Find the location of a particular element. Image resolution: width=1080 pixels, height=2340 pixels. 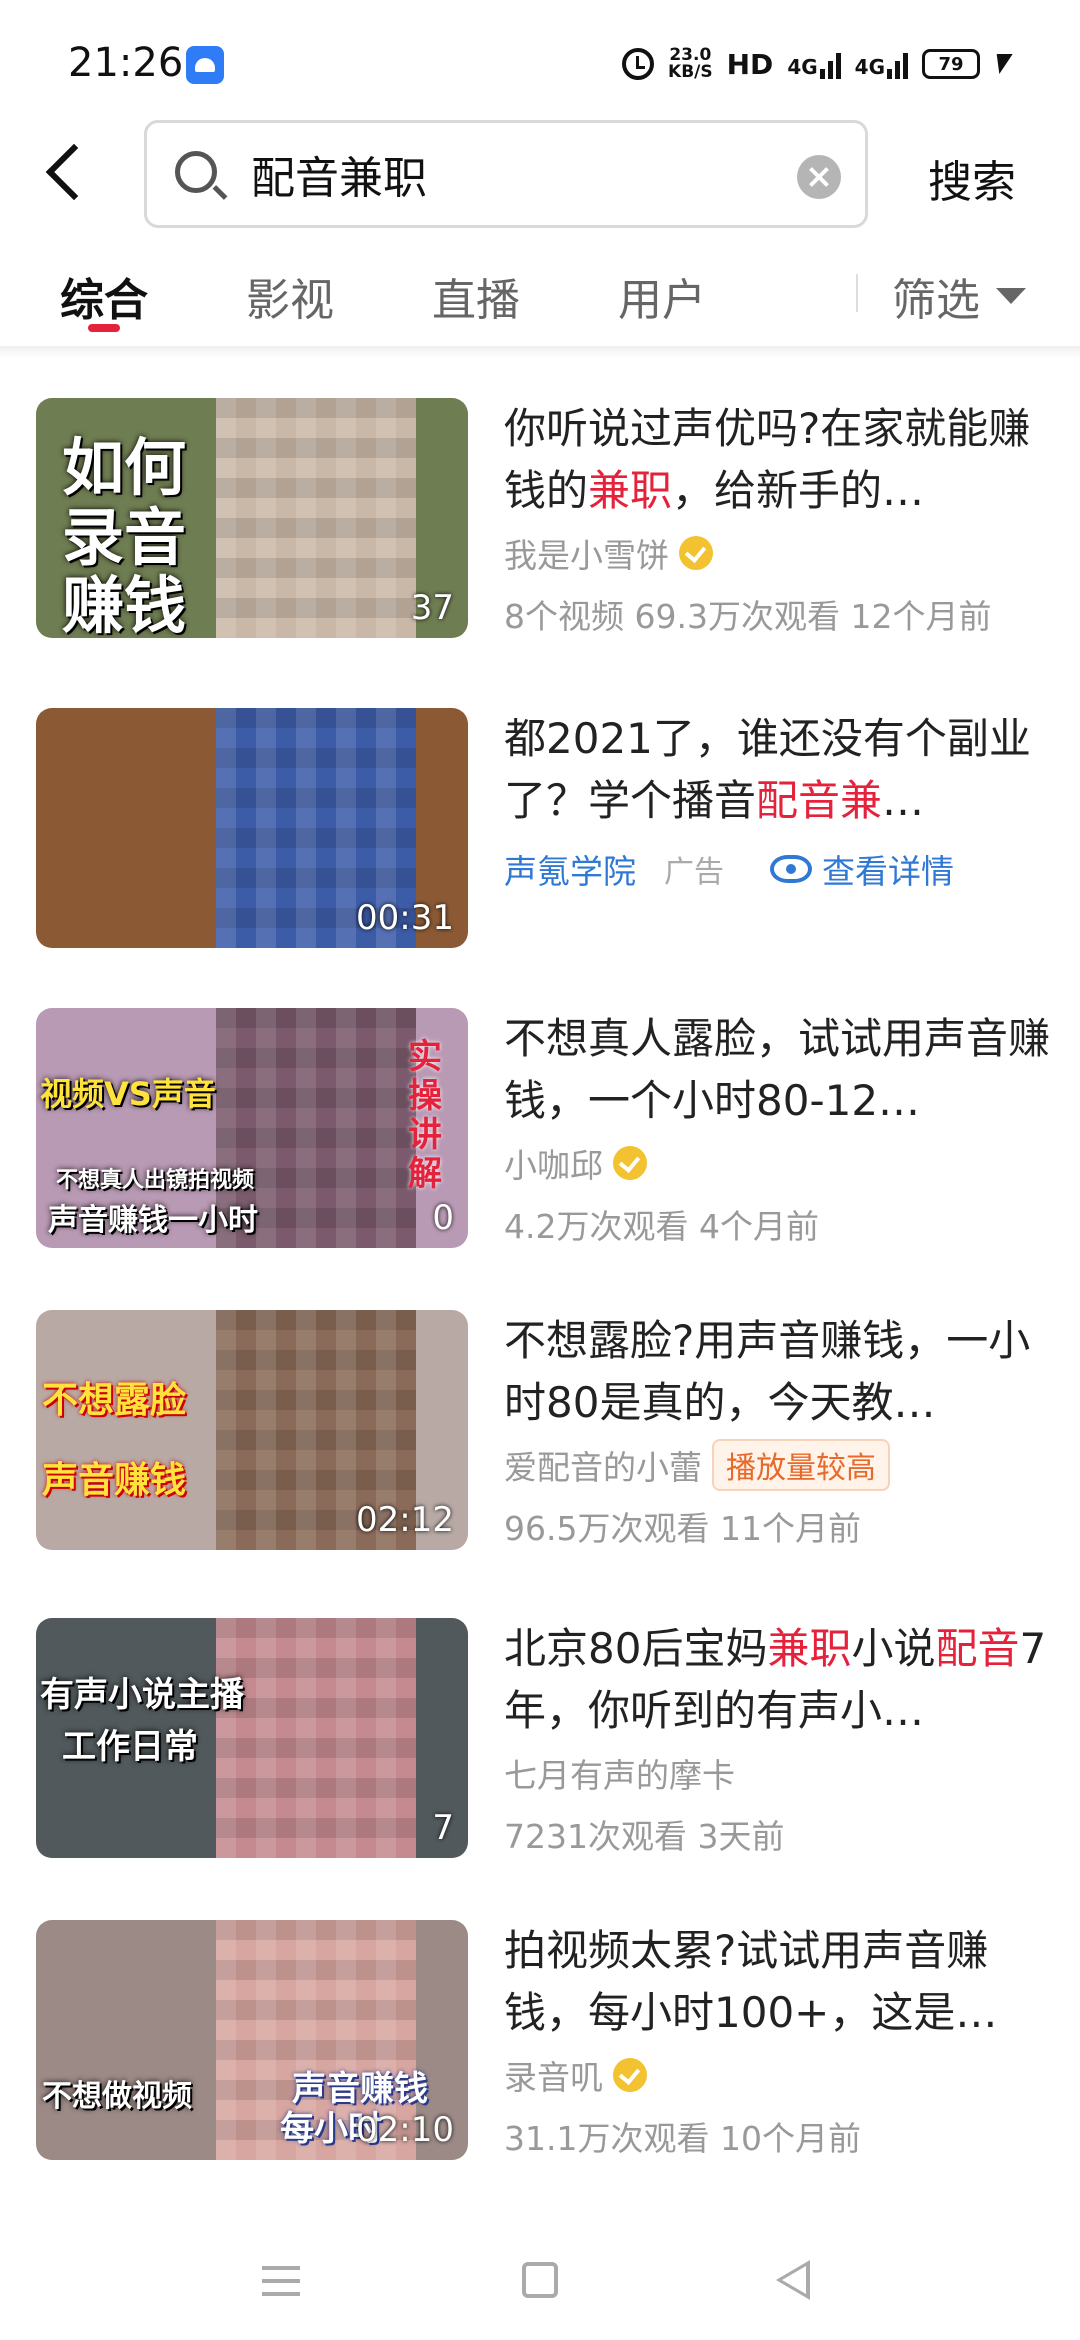

network-speed: 23.0 KB/S is located at coordinates (690, 64).